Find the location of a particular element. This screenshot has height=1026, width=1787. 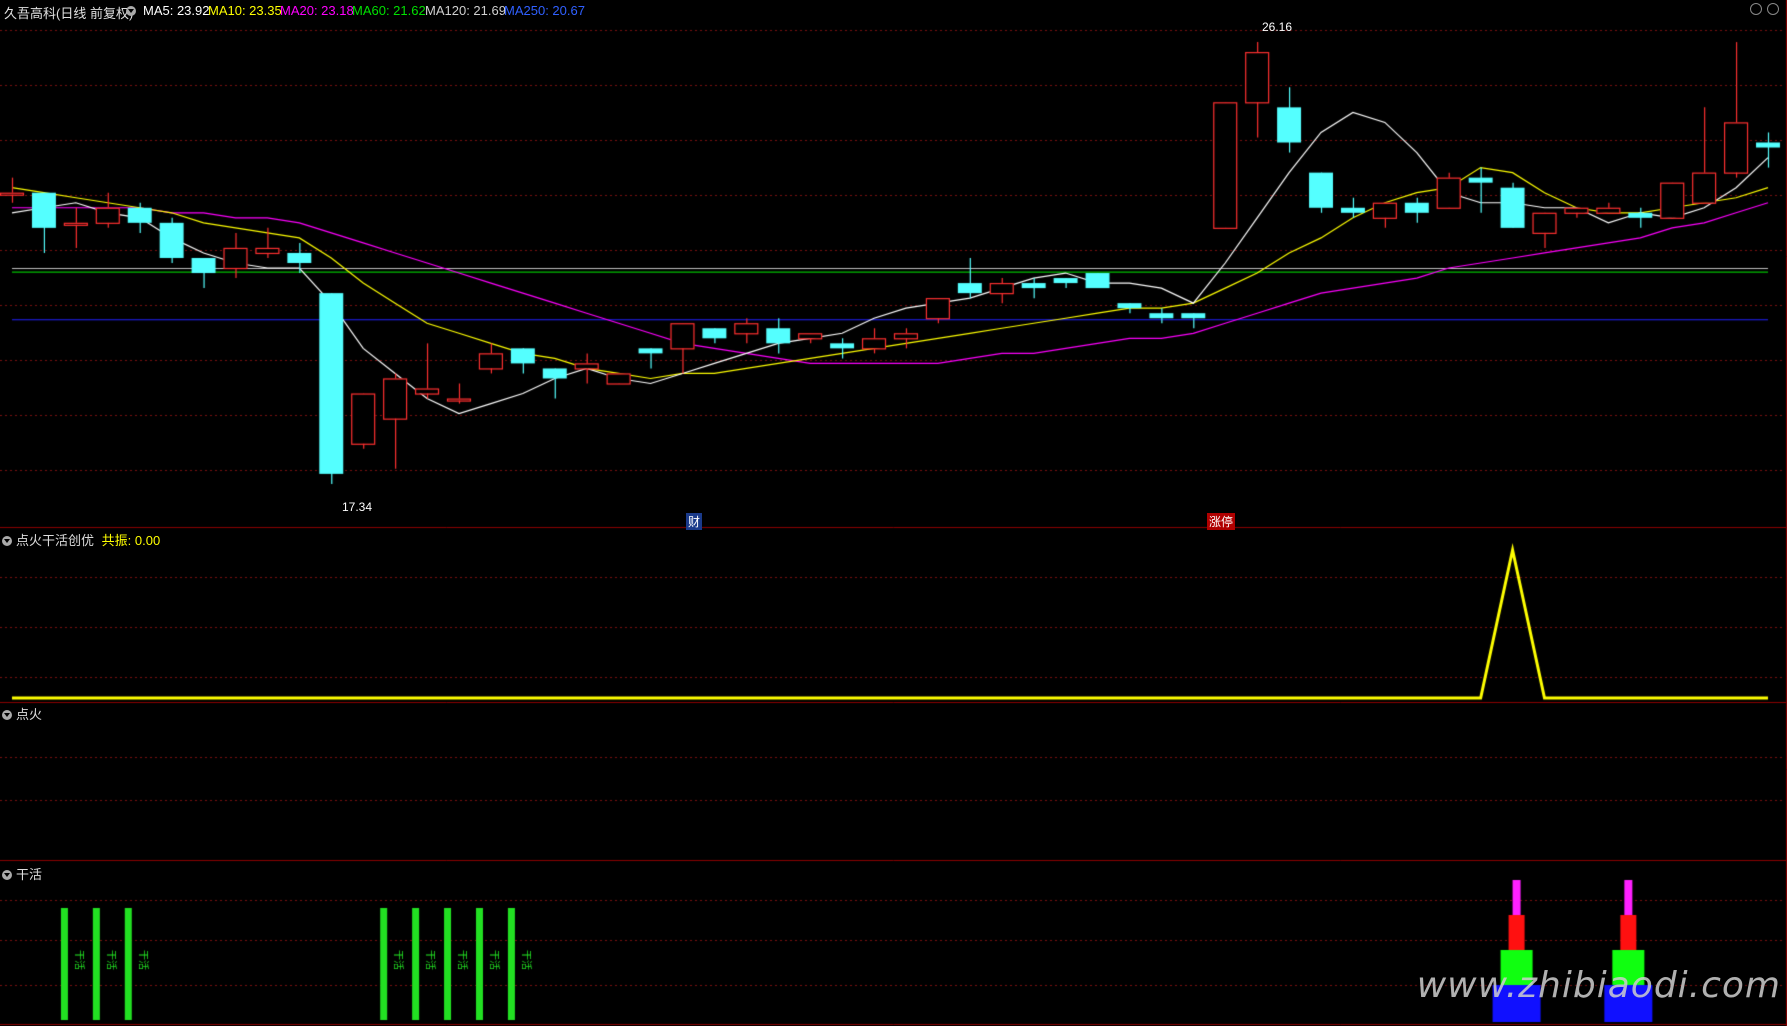

pane4-collapse-icon is located at coordinates (7, 875).